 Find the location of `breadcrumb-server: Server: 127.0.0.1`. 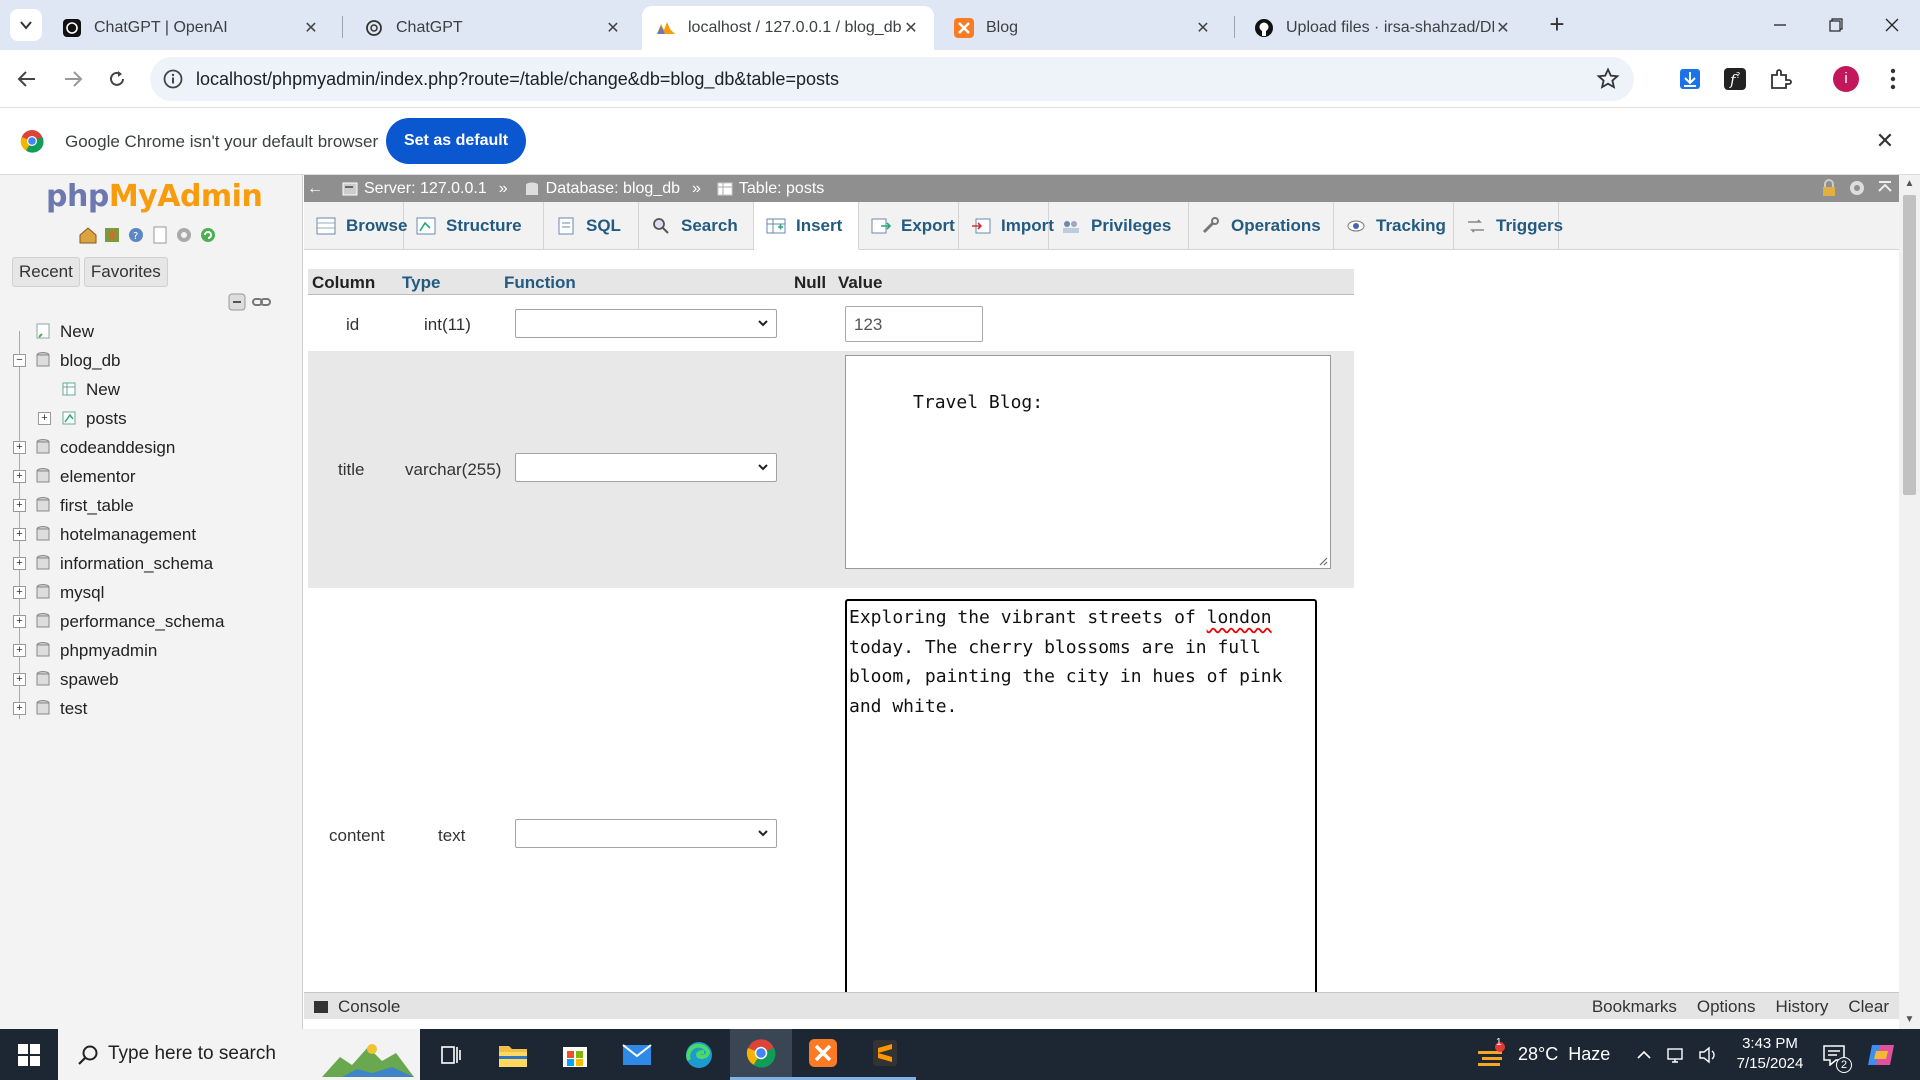

breadcrumb-server: Server: 127.0.0.1 is located at coordinates (414, 189).